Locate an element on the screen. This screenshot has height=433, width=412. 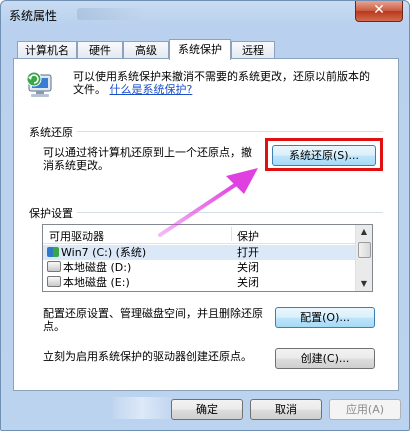
tab-remote: 远程 is located at coordinates (253, 49).